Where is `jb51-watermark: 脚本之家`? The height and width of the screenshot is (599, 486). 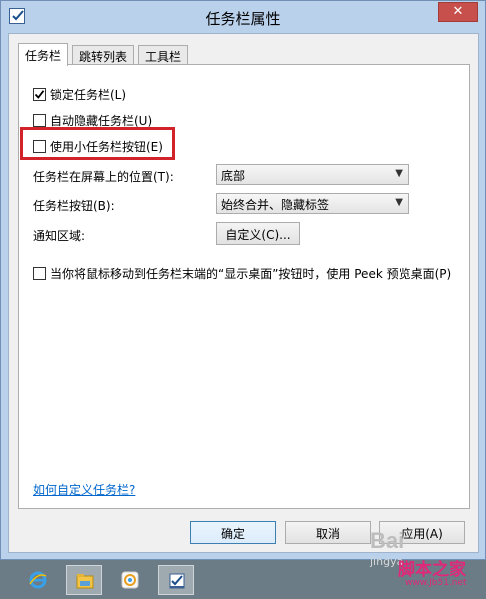 jb51-watermark: 脚本之家 is located at coordinates (432, 570).